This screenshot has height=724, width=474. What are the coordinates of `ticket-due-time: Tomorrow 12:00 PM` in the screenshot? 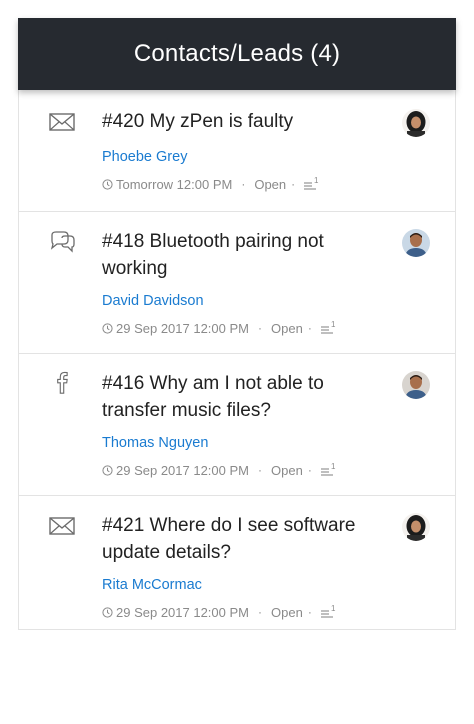 It's located at (174, 184).